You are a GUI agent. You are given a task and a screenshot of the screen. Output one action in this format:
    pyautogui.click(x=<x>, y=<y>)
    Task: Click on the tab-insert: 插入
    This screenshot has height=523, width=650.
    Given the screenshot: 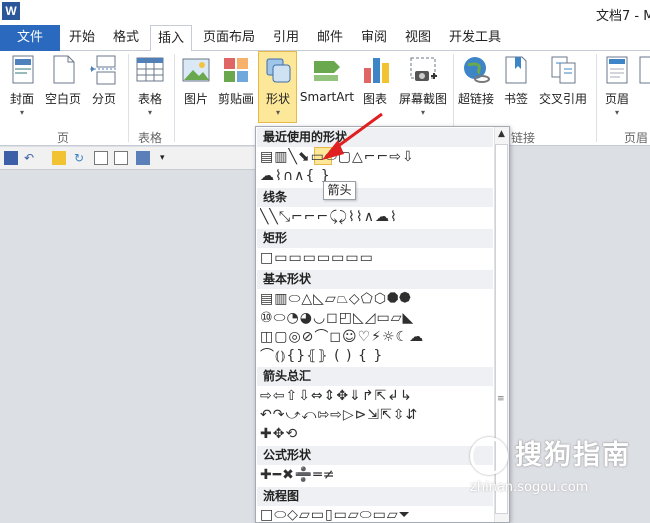 What is the action you would take?
    pyautogui.click(x=171, y=38)
    